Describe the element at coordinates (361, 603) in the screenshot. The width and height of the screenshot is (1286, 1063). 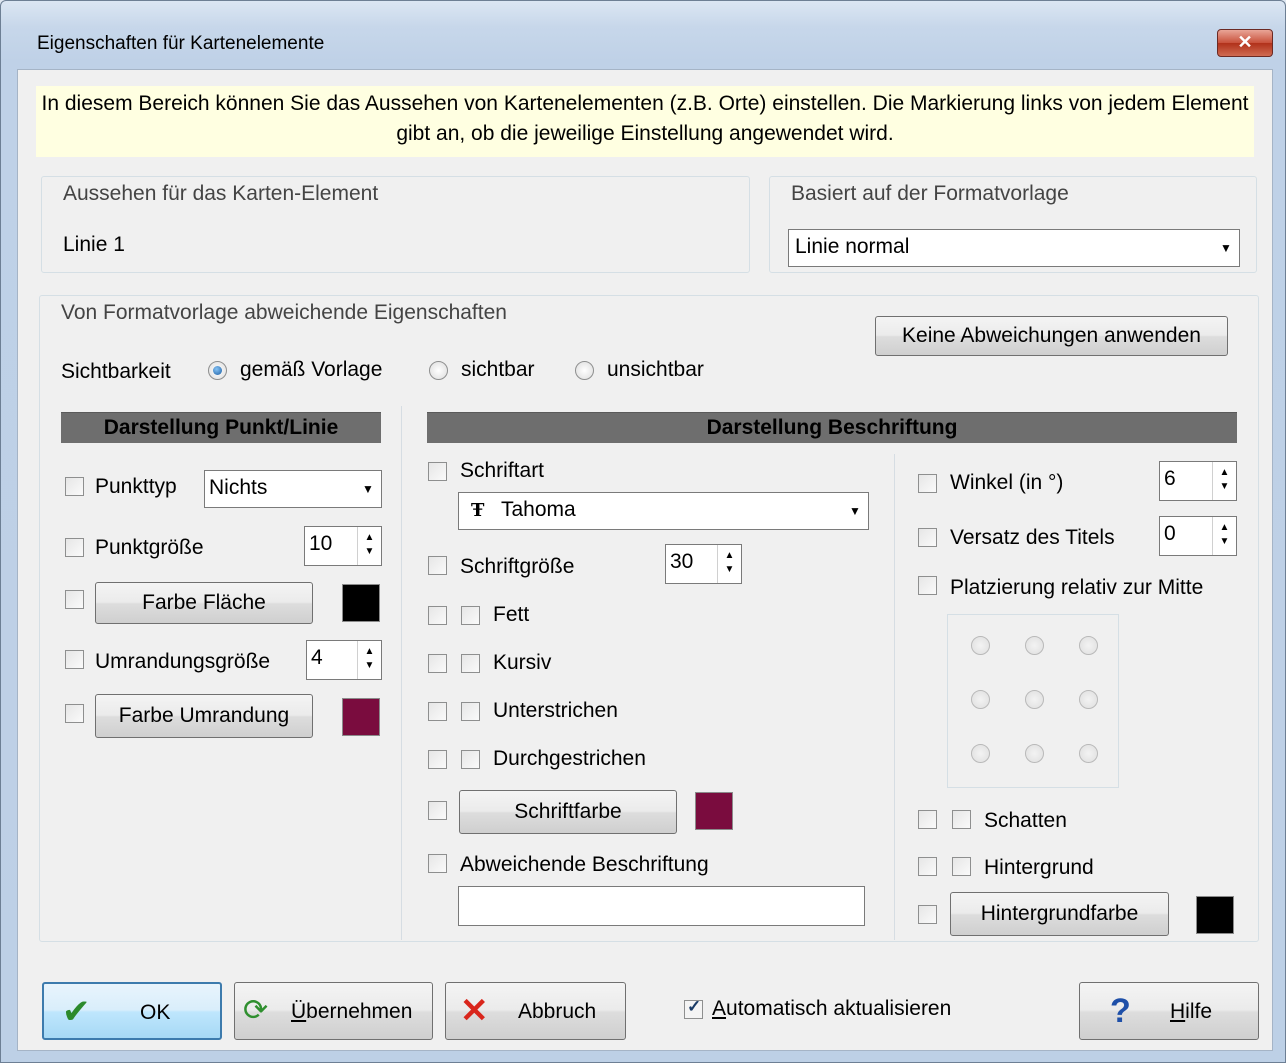
I see `fill-color-swatch` at that location.